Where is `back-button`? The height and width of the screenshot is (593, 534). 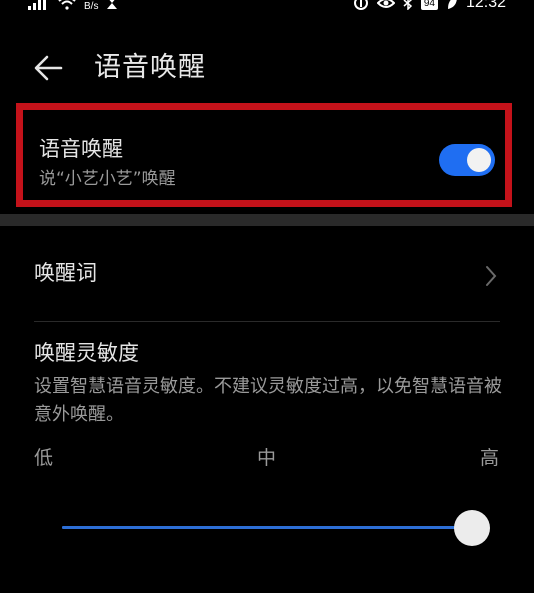
back-button is located at coordinates (48, 68).